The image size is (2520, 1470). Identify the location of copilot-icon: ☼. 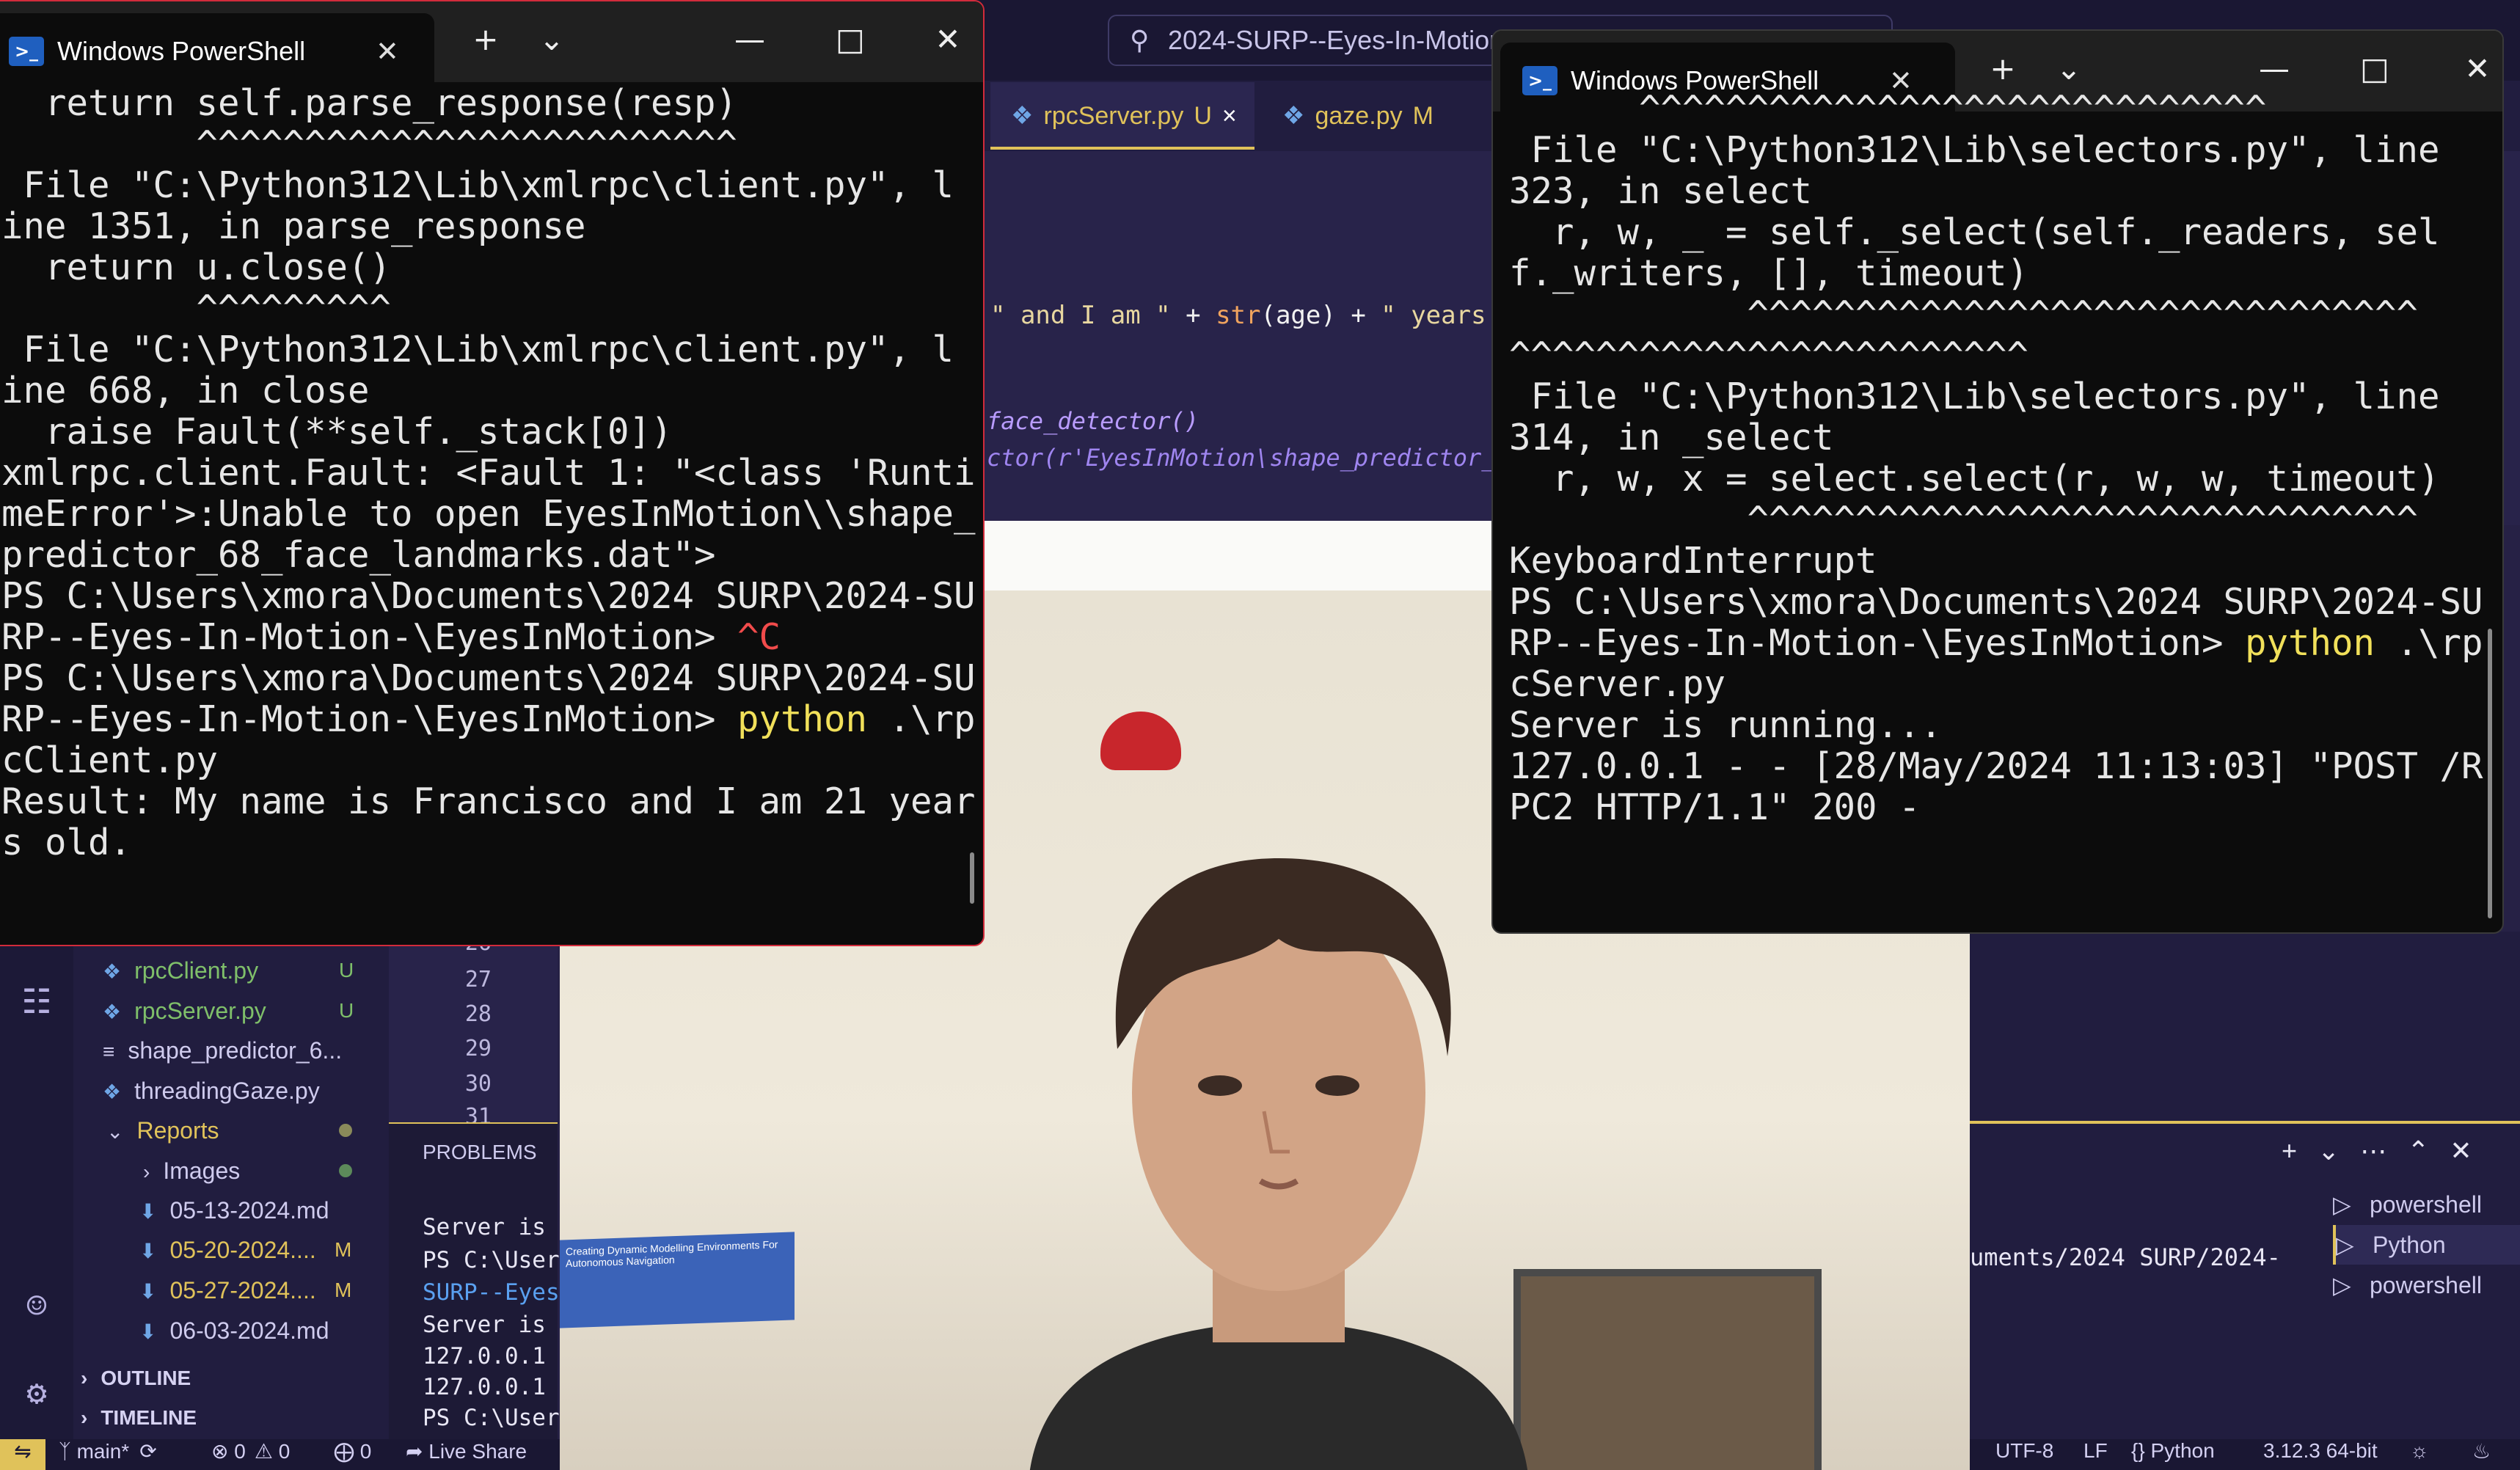
(2420, 1454).